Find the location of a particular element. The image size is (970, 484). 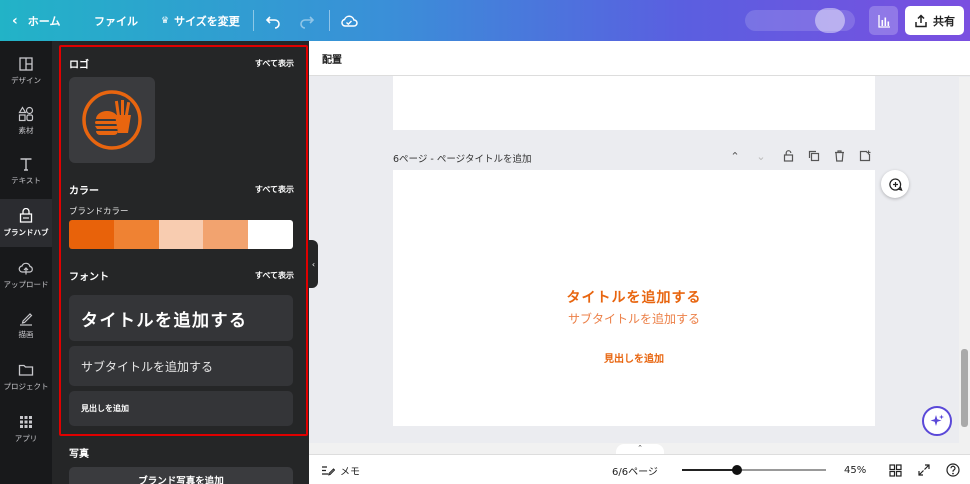

rail-item-brand-hub: ブランドハブ is located at coordinates (26, 223).